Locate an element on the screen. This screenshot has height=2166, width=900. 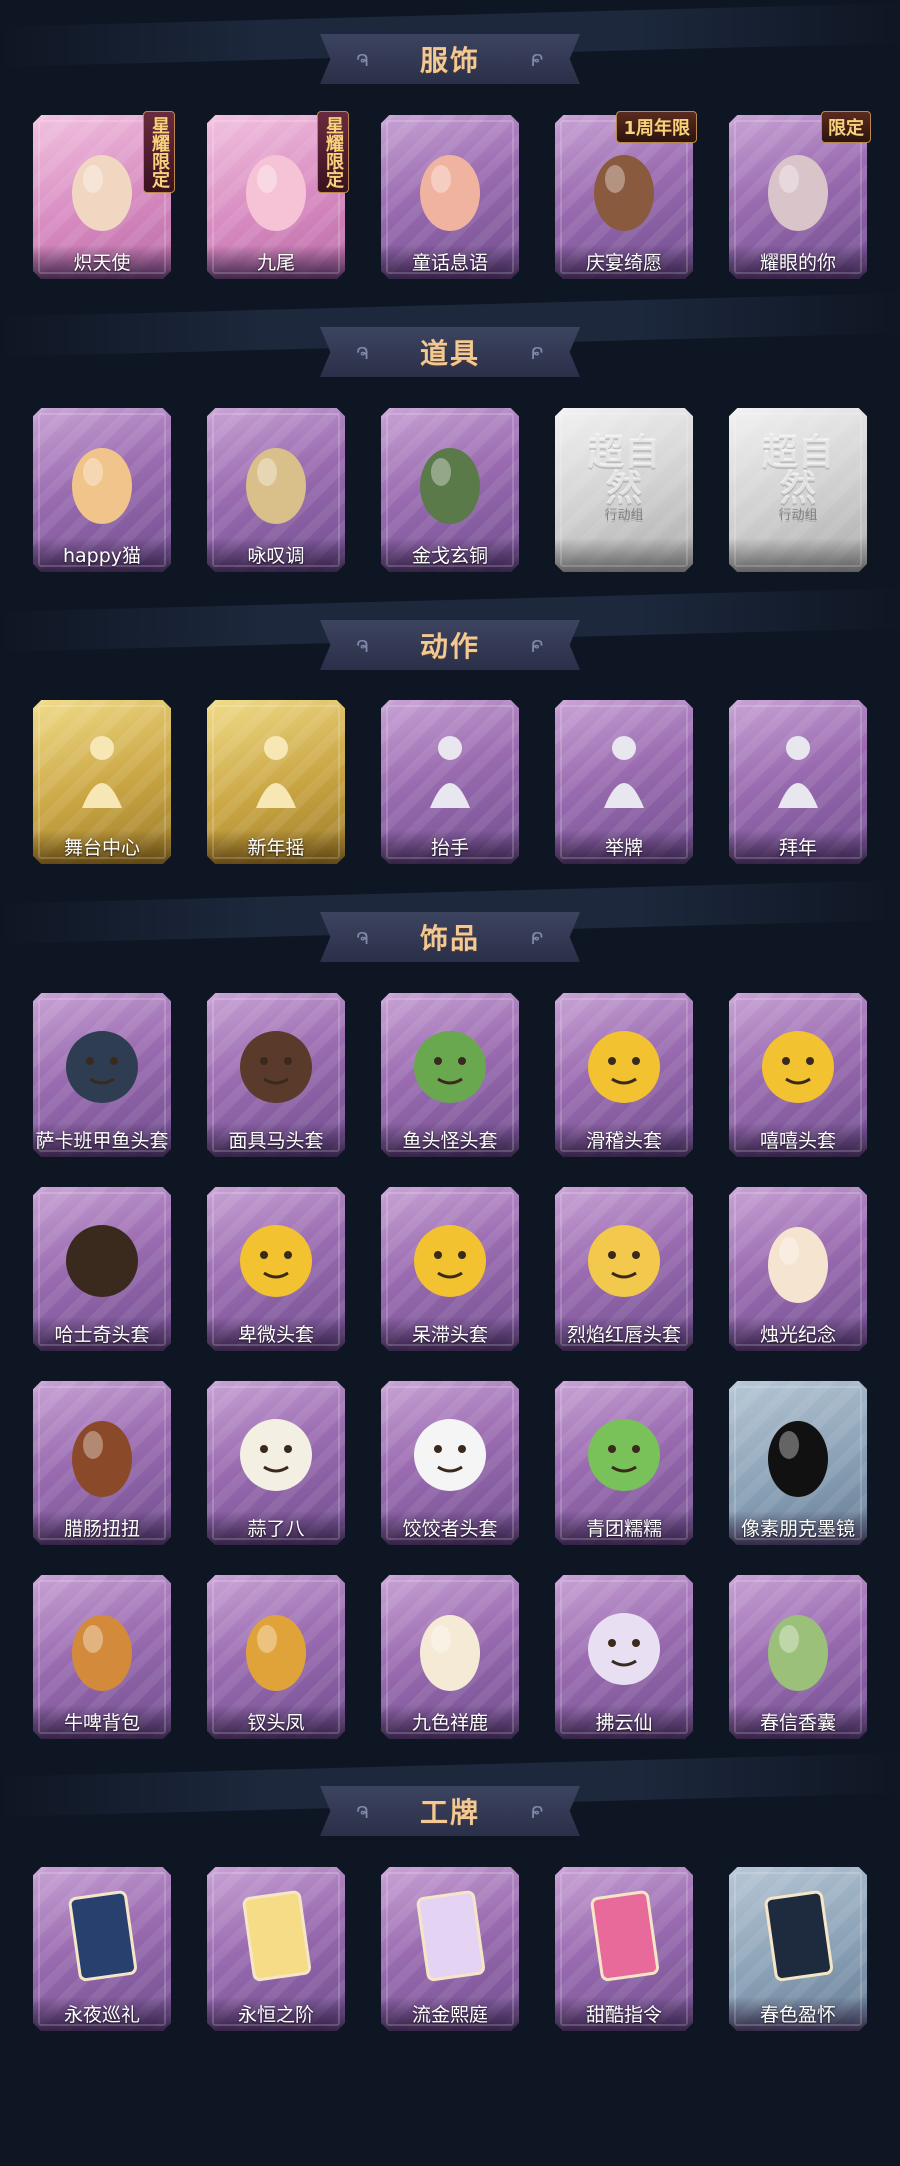
item-card: 咏叹调 is located at coordinates (276, 490).